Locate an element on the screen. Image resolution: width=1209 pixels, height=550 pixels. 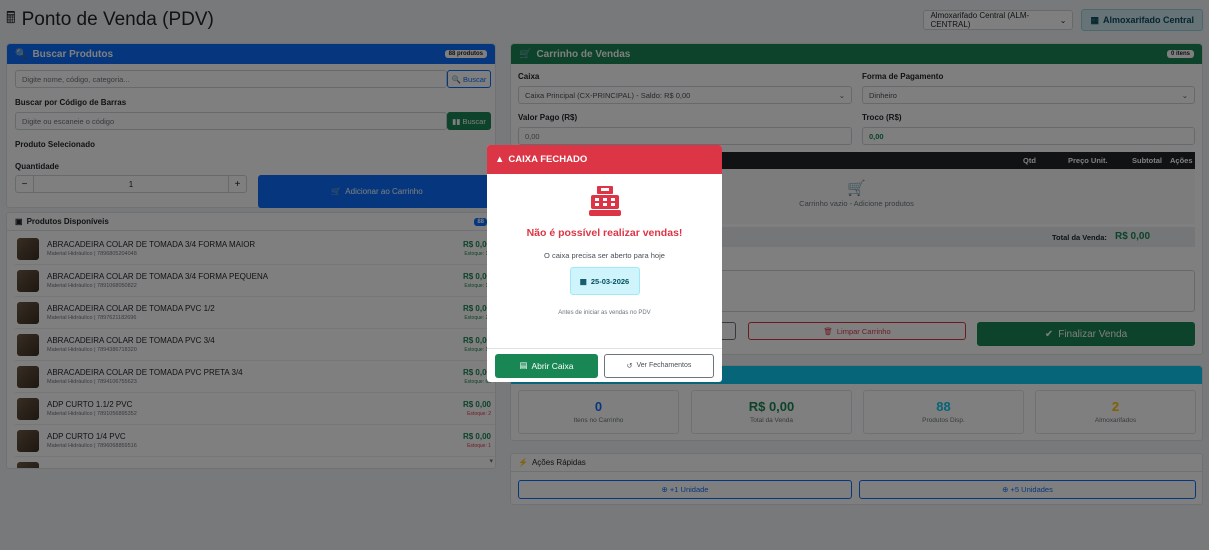
cash-register-icon: ▤ is located at coordinates (523, 365).